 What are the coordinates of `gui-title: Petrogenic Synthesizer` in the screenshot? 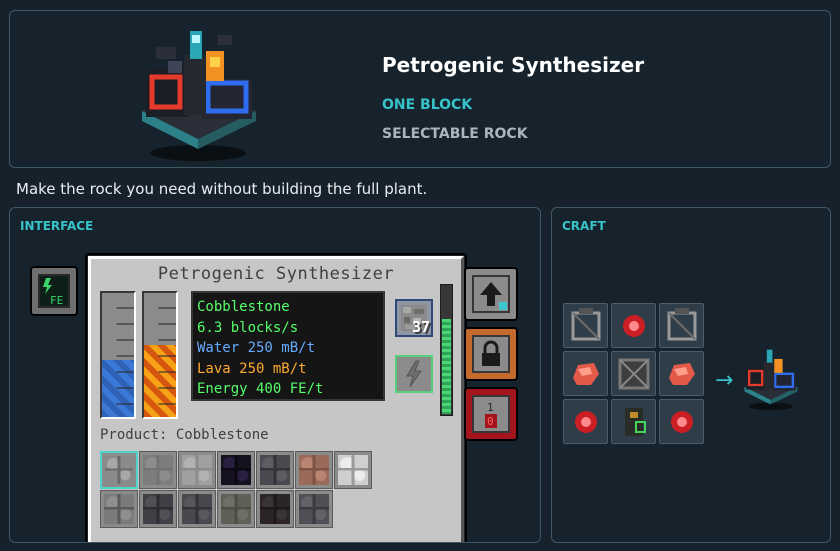 It's located at (276, 274).